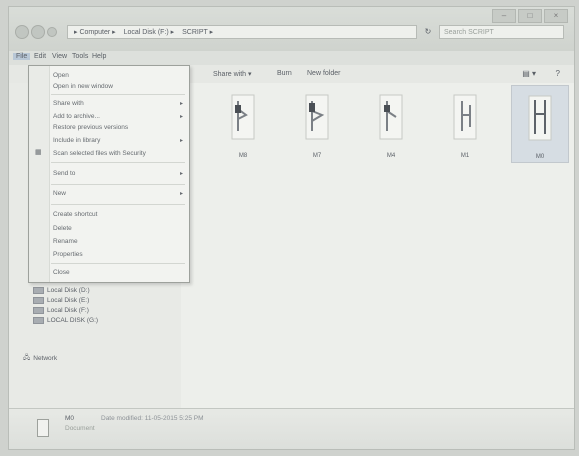 The height and width of the screenshot is (456, 579). Describe the element at coordinates (61, 272) in the screenshot. I see `menu-item-close: Close` at that location.